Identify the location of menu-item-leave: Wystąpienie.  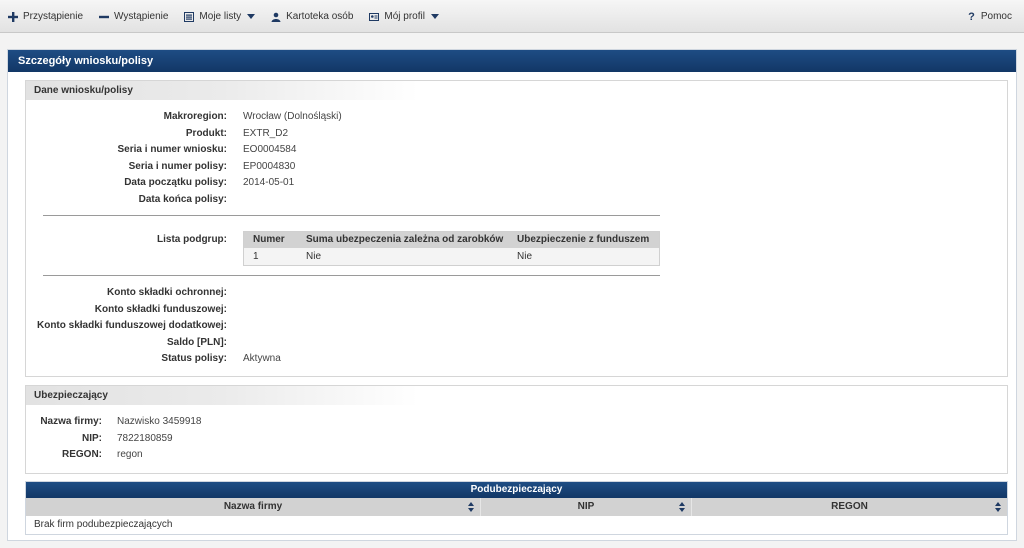
(133, 16).